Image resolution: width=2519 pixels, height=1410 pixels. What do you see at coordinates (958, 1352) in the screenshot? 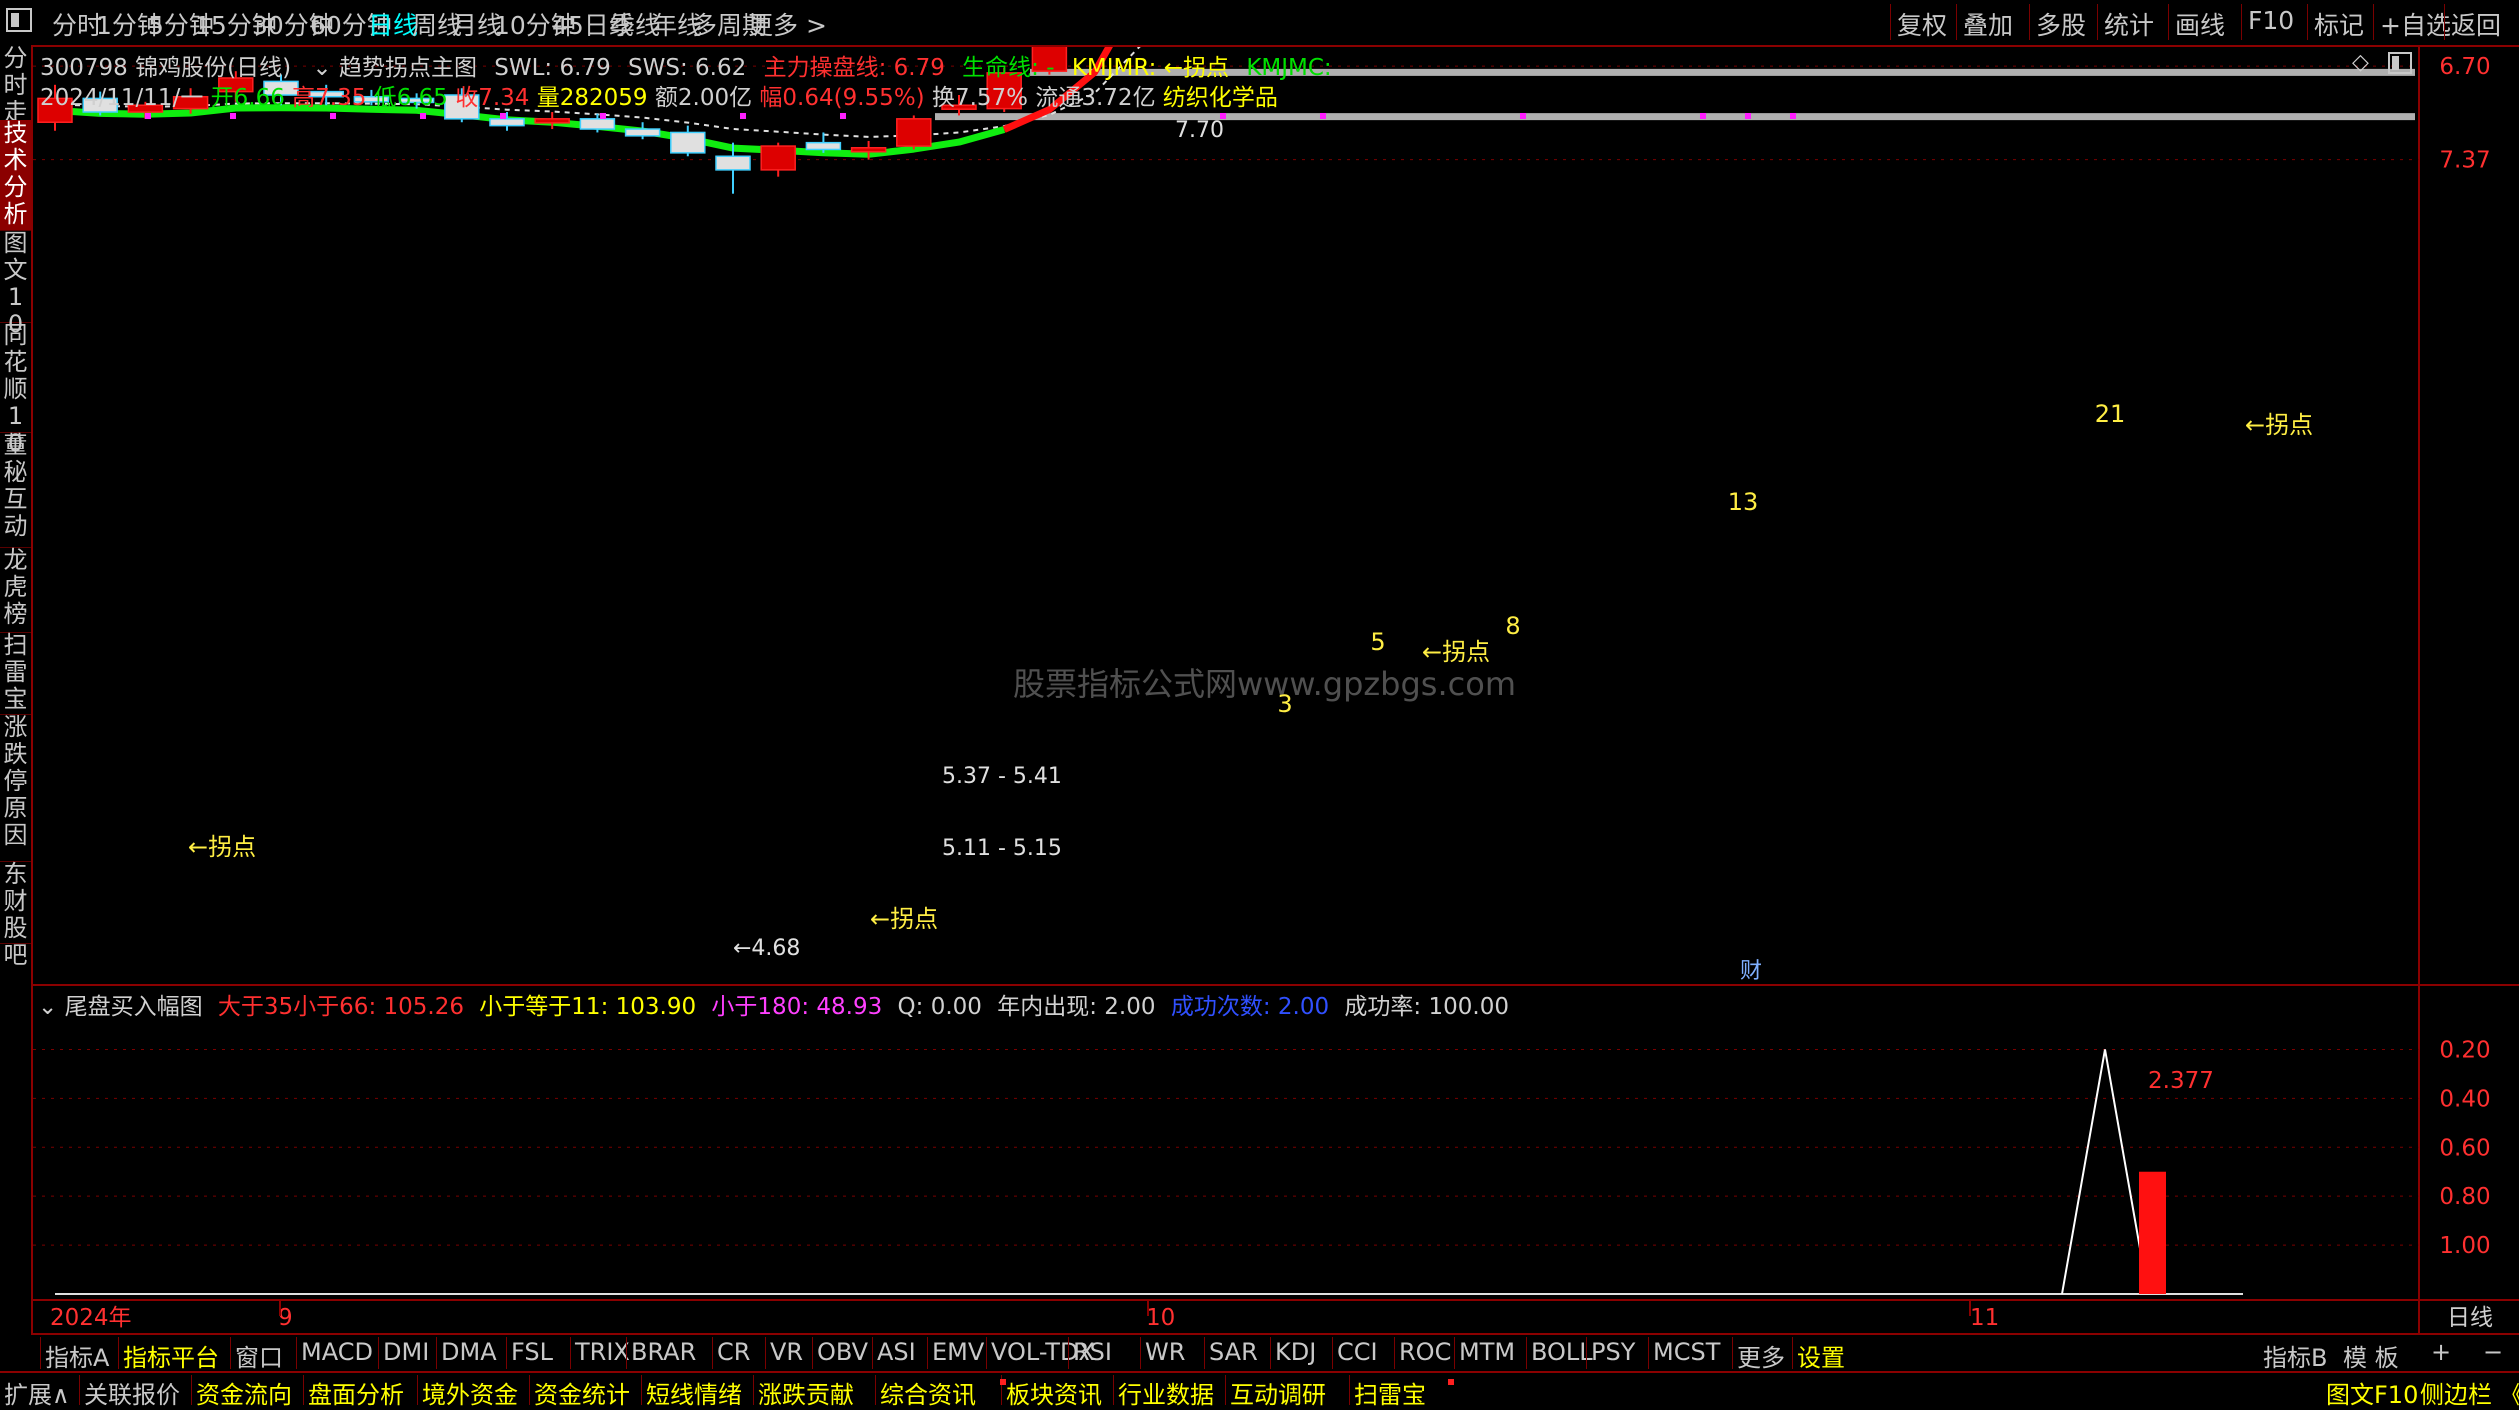
I see `indicator-tab-13: EMV` at bounding box center [958, 1352].